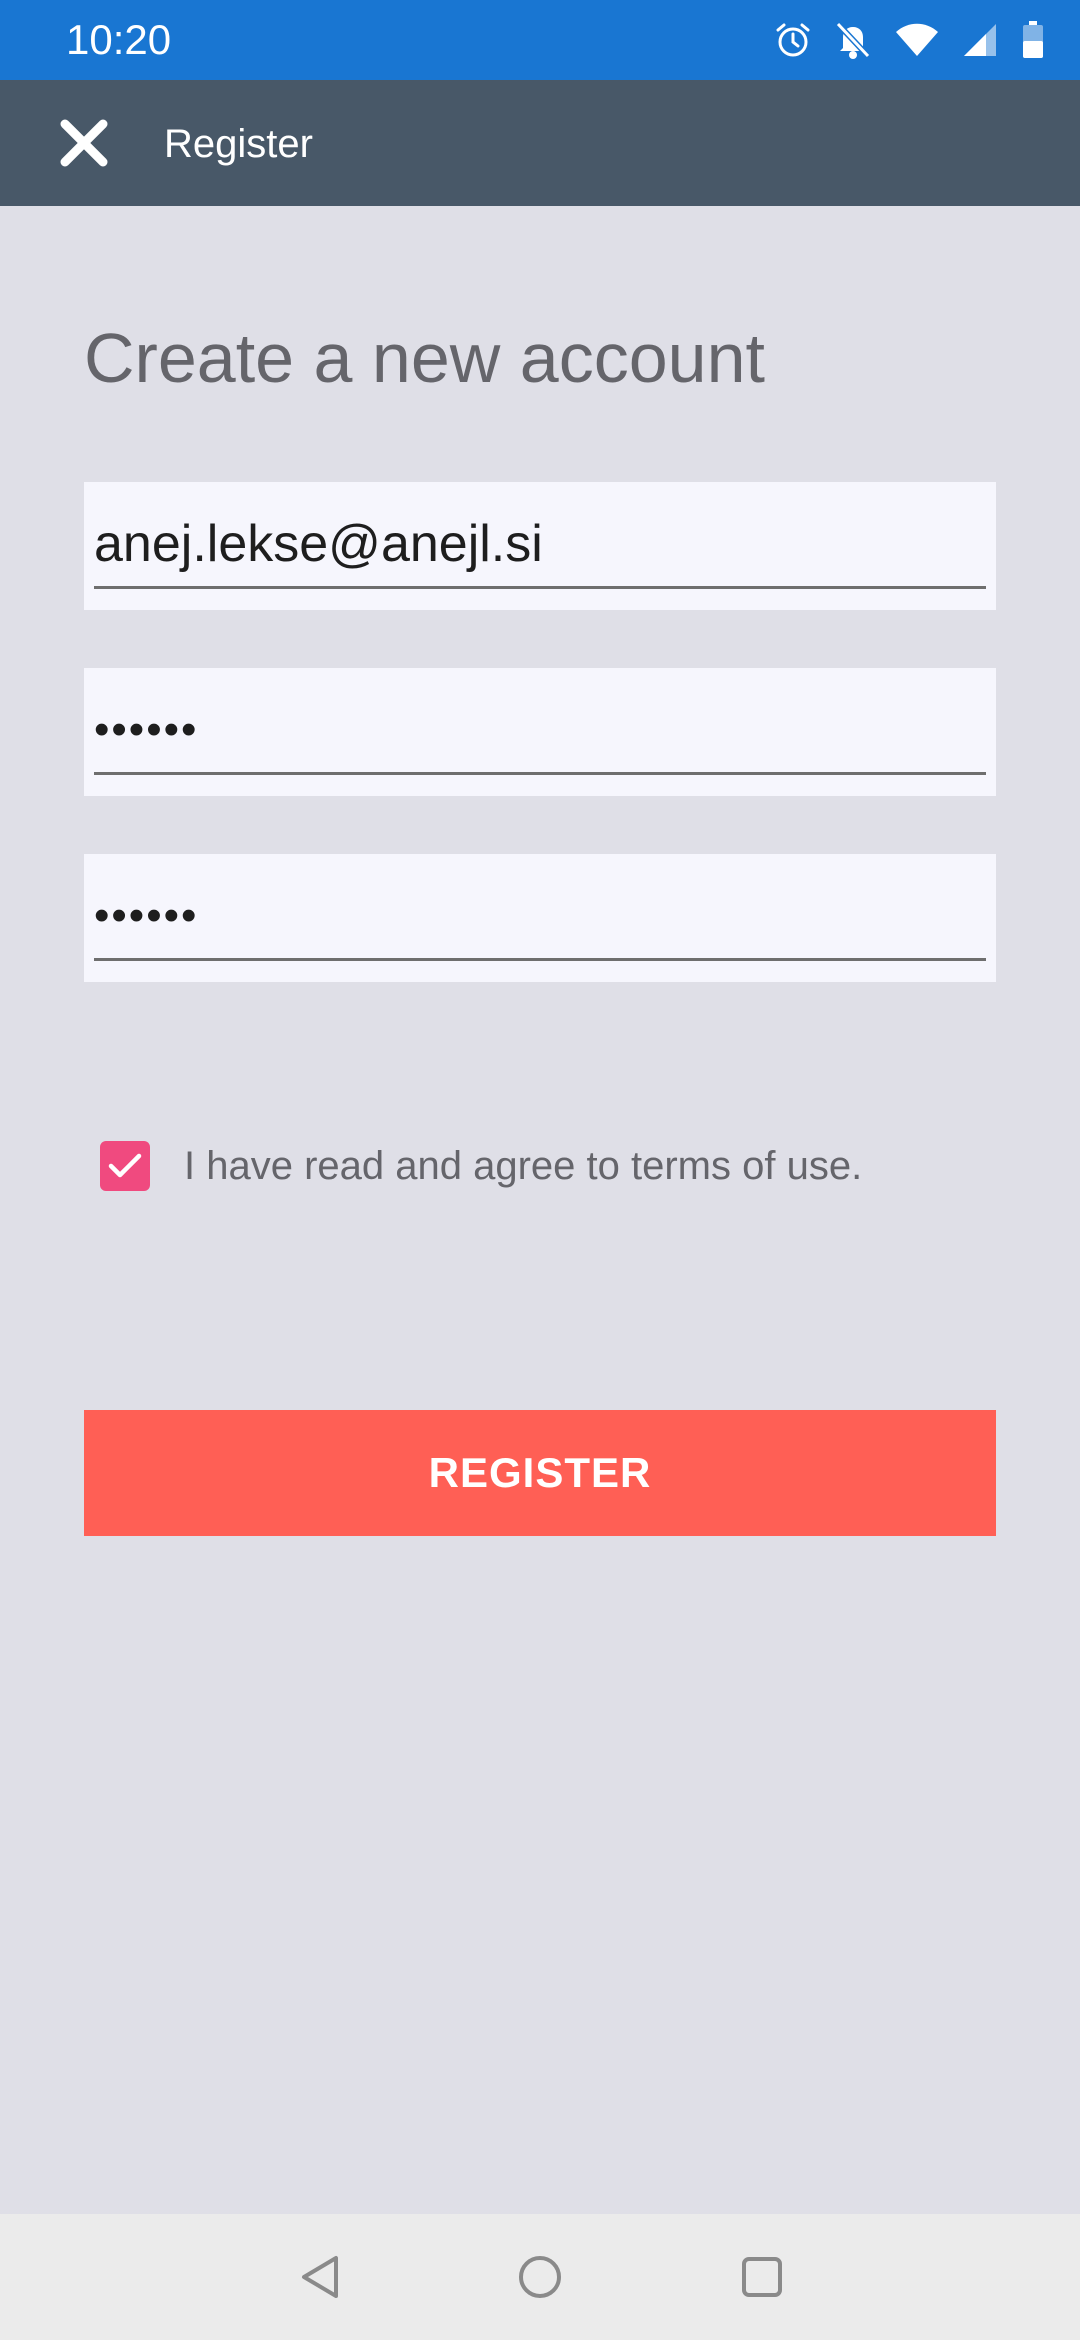 The width and height of the screenshot is (1080, 2340). I want to click on back-button, so click(320, 2277).